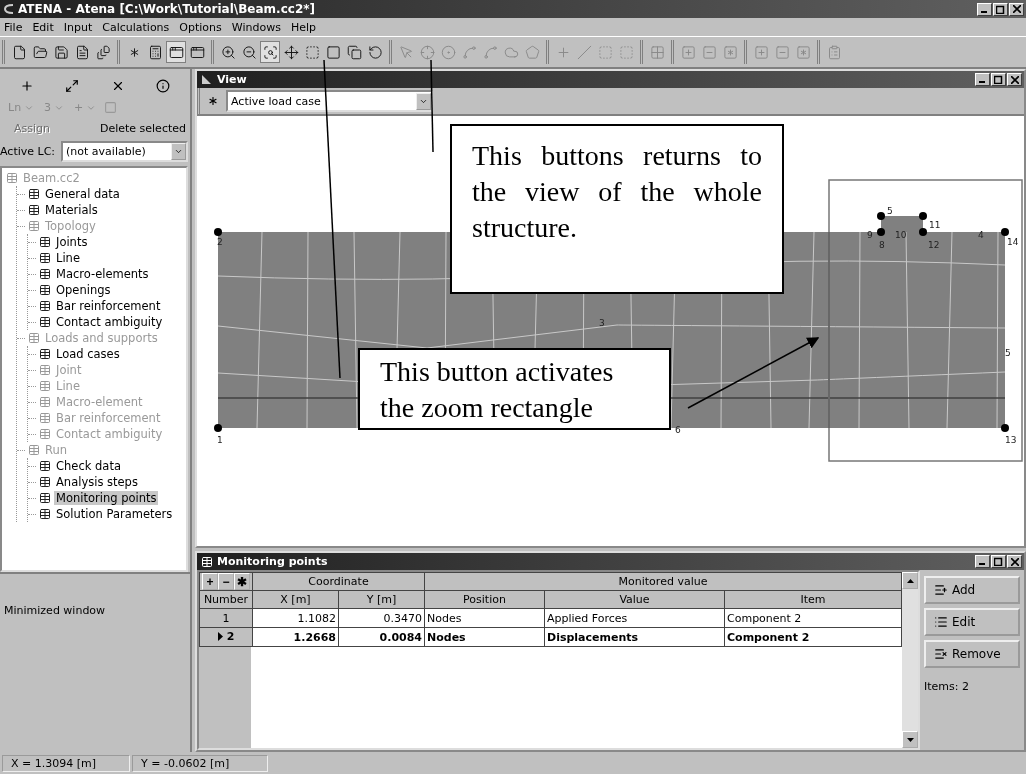 Image resolution: width=1026 pixels, height=774 pixels. I want to click on load-case-dropdown: Active load case, so click(329, 101).